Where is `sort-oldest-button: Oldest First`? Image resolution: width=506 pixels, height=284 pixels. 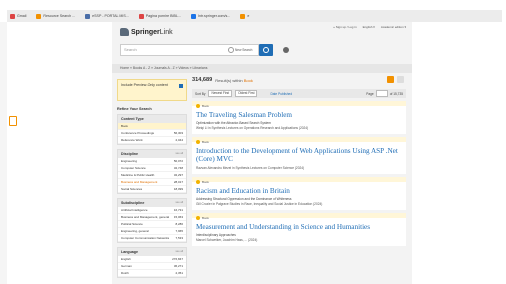
sort-oldest-button: Oldest First is located at coordinates (246, 93).